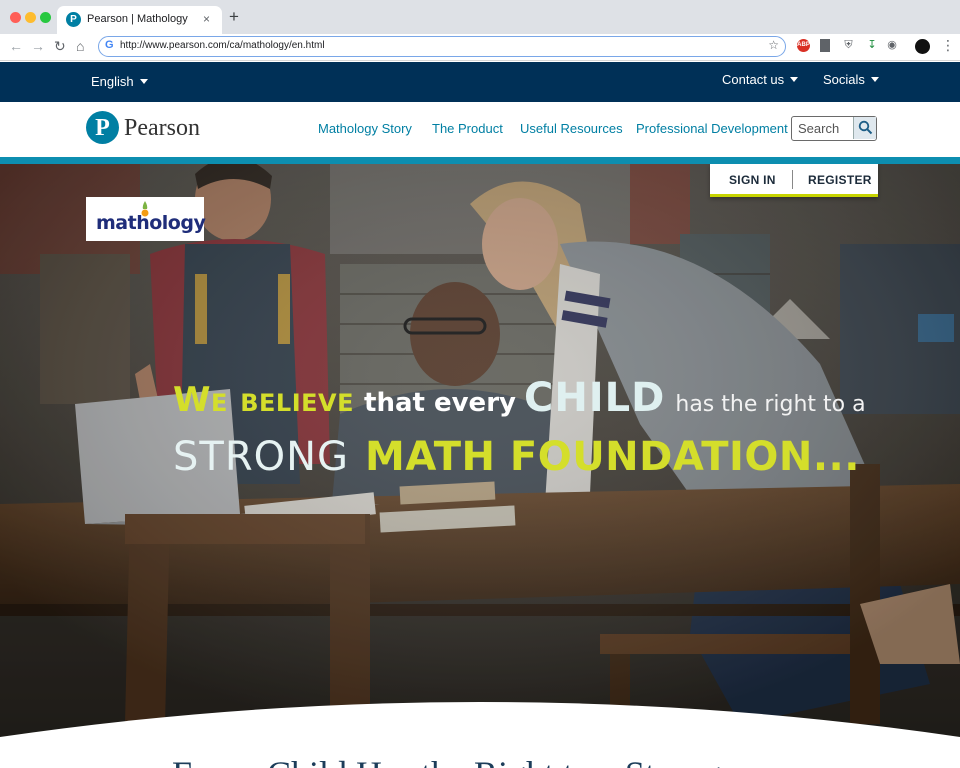 This screenshot has width=960, height=768. What do you see at coordinates (480, 82) in the screenshot?
I see `utility-bar: English Contact us Socials` at bounding box center [480, 82].